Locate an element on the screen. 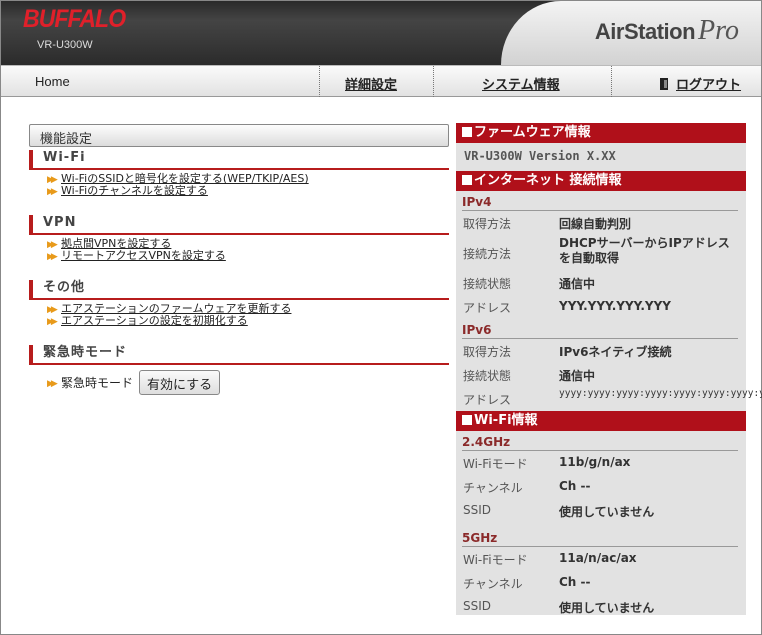  panel-title: 機能設定 is located at coordinates (239, 135).